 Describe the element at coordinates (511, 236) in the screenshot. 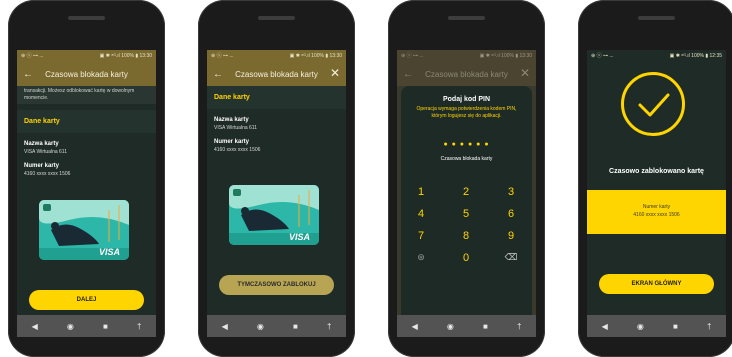

I see `key-9: 9` at that location.